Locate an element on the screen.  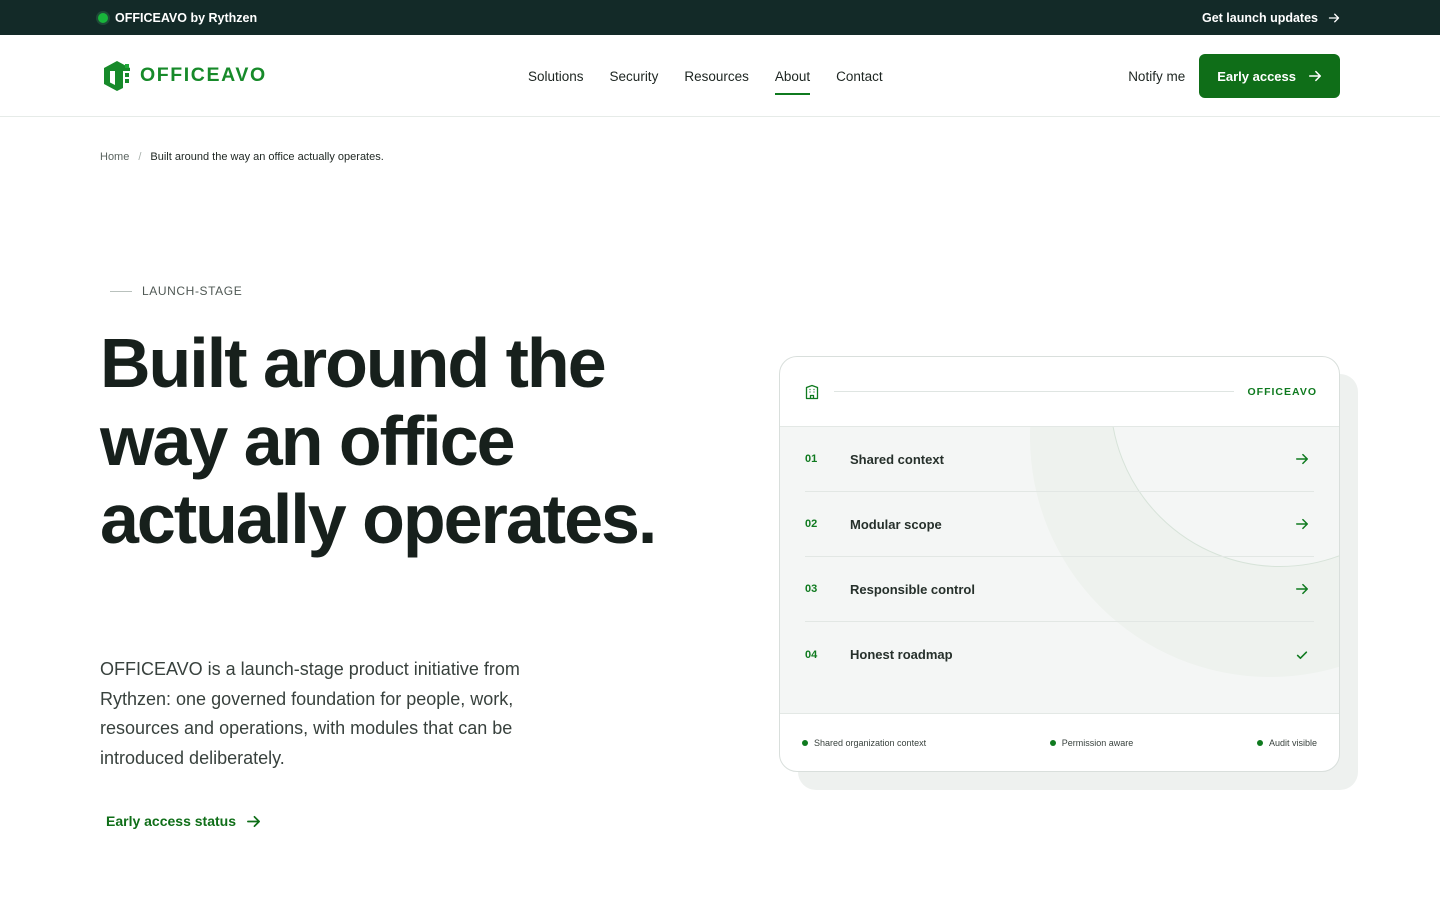
nav-resources: Resources is located at coordinates (716, 76).